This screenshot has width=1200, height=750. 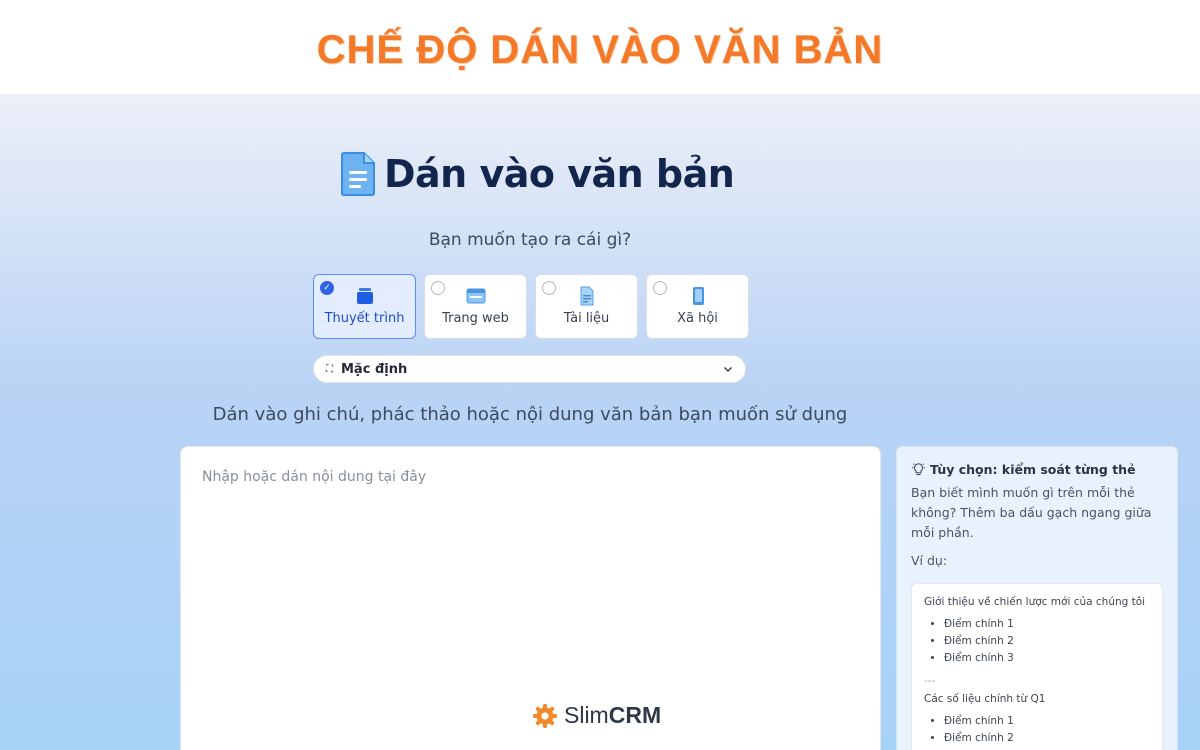 I want to click on webpage-icon, so click(x=475, y=296).